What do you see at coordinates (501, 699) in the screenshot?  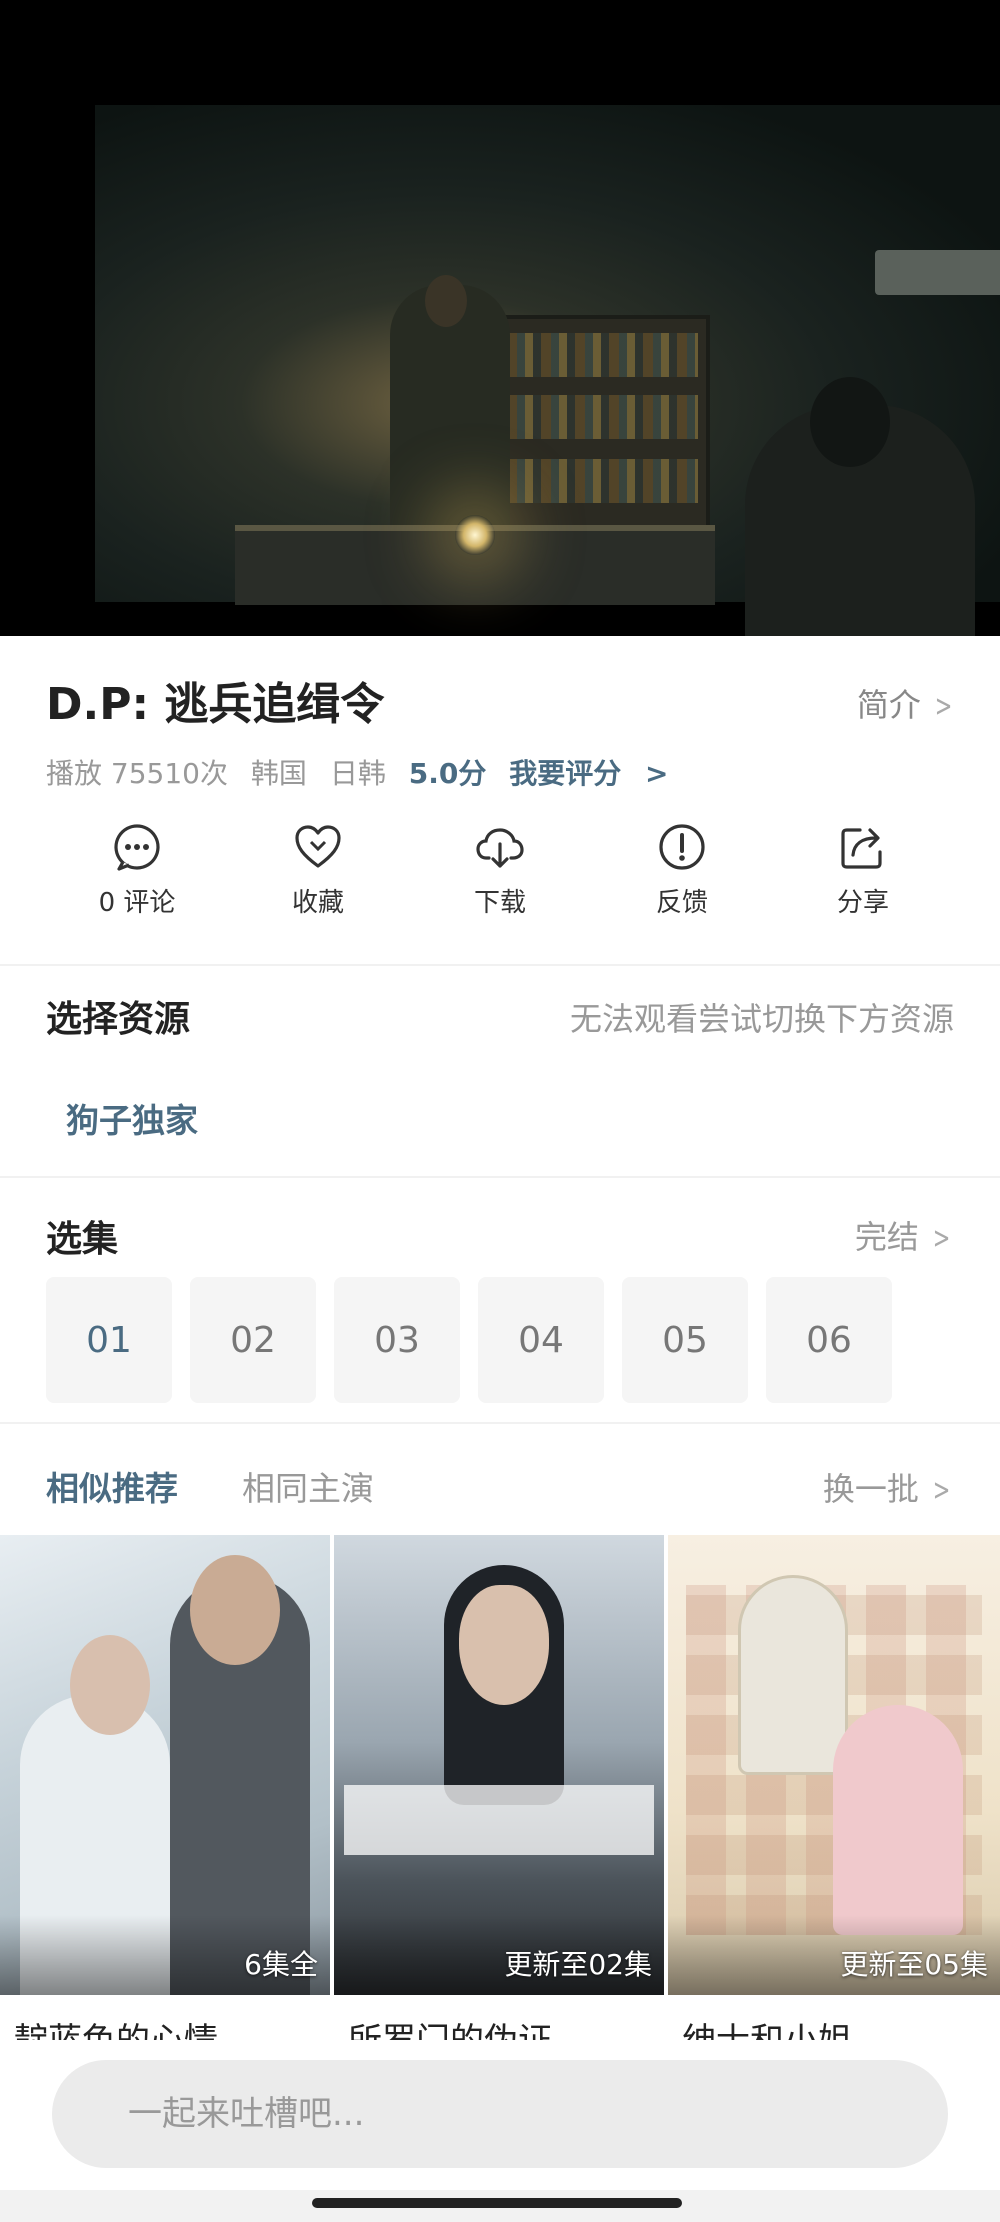 I see `title-row: D.P: 逃兵追缉令 简介 >` at bounding box center [501, 699].